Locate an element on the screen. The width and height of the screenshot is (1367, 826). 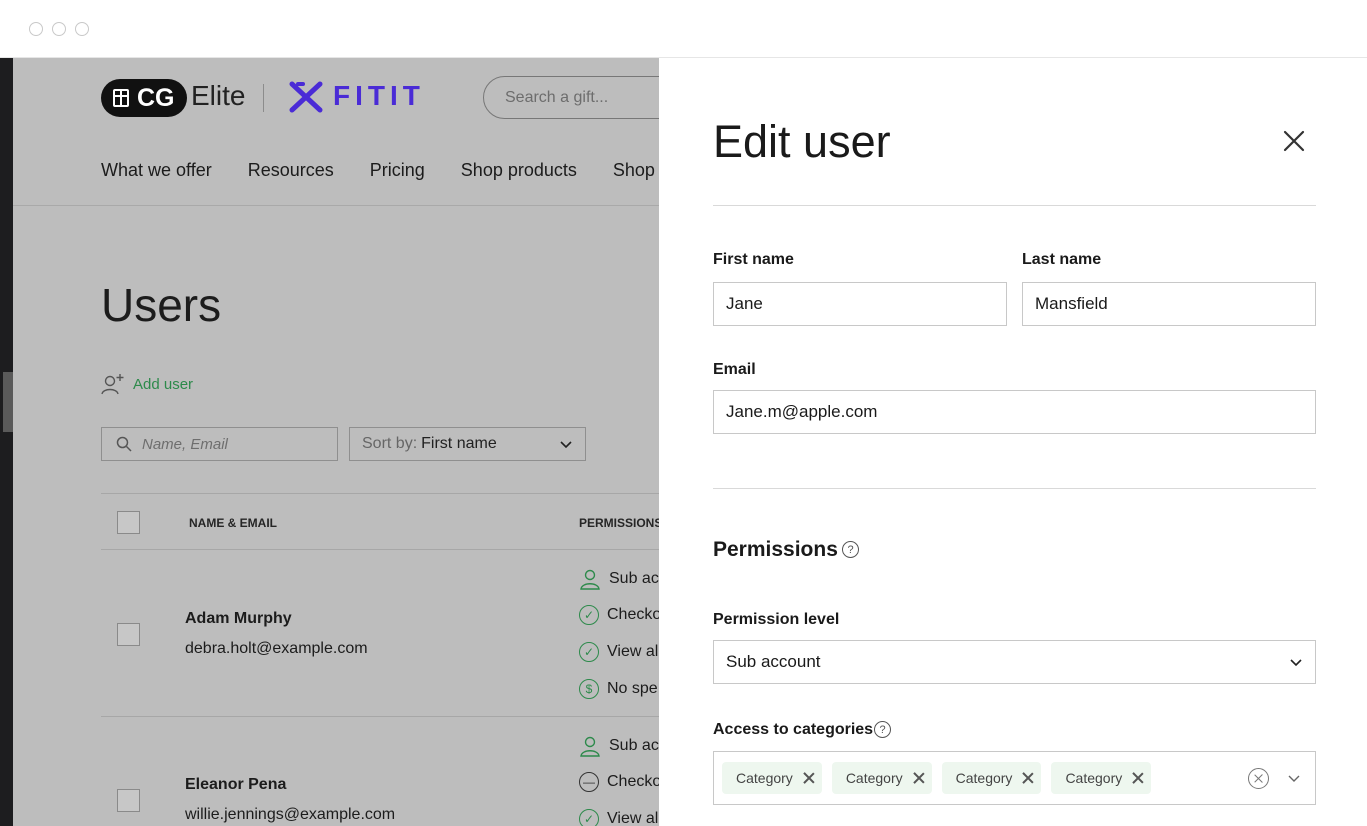
sort-prefix: Sort by: is located at coordinates (390, 443).